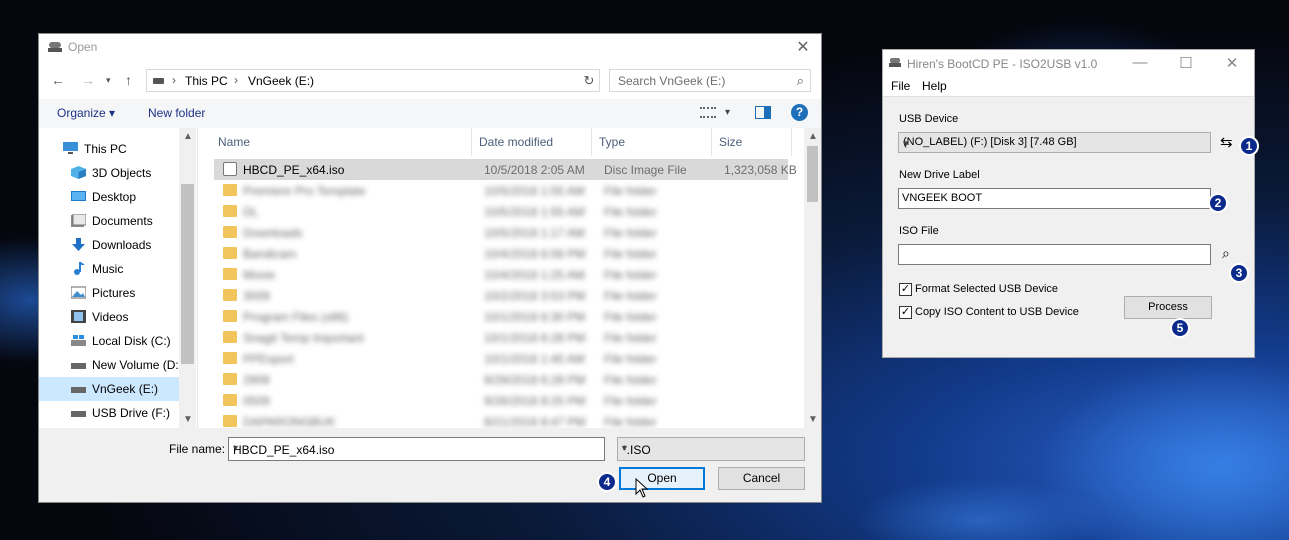 Image resolution: width=1289 pixels, height=540 pixels. Describe the element at coordinates (234, 142) in the screenshot. I see `column-label: Name` at that location.